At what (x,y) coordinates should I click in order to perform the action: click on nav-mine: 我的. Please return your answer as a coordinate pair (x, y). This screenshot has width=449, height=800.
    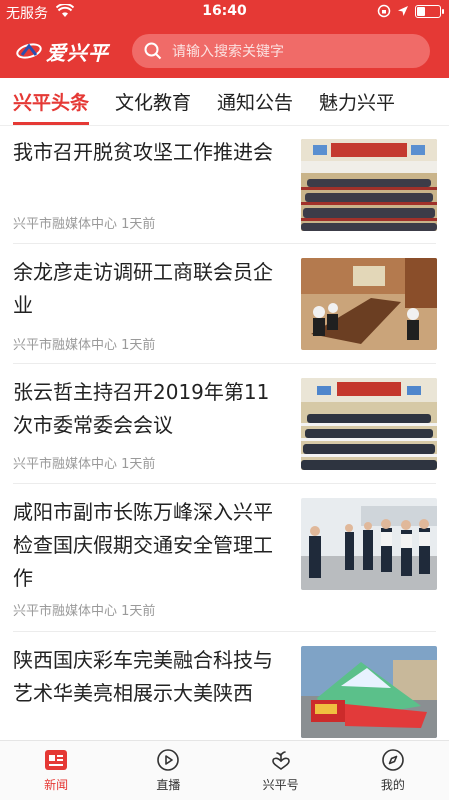
    Looking at the image, I should click on (393, 770).